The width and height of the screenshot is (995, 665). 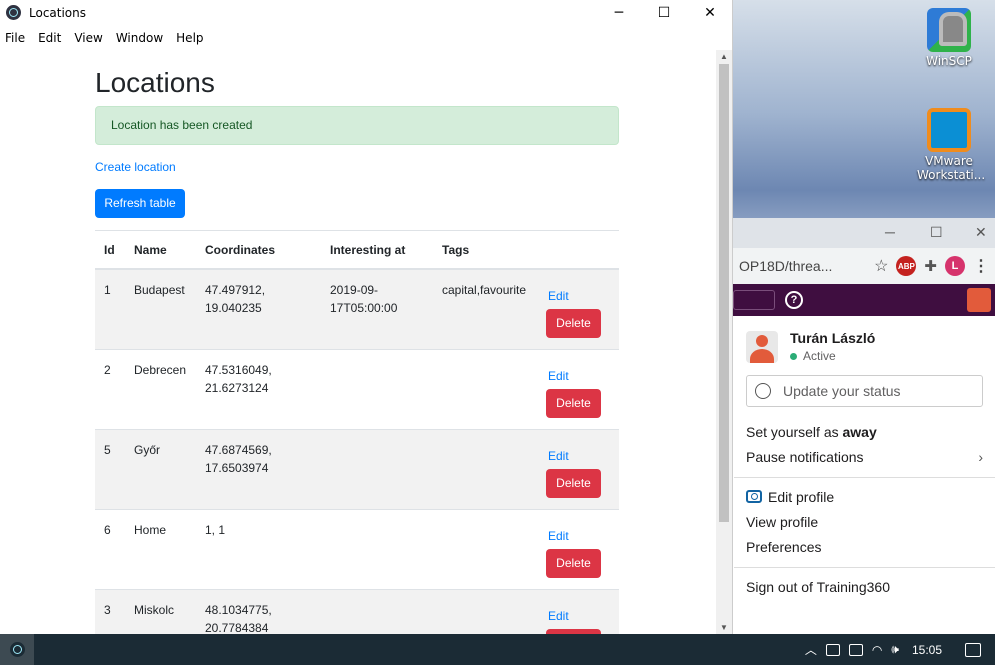 I want to click on success-alert: Location has been created, so click(x=357, y=125).